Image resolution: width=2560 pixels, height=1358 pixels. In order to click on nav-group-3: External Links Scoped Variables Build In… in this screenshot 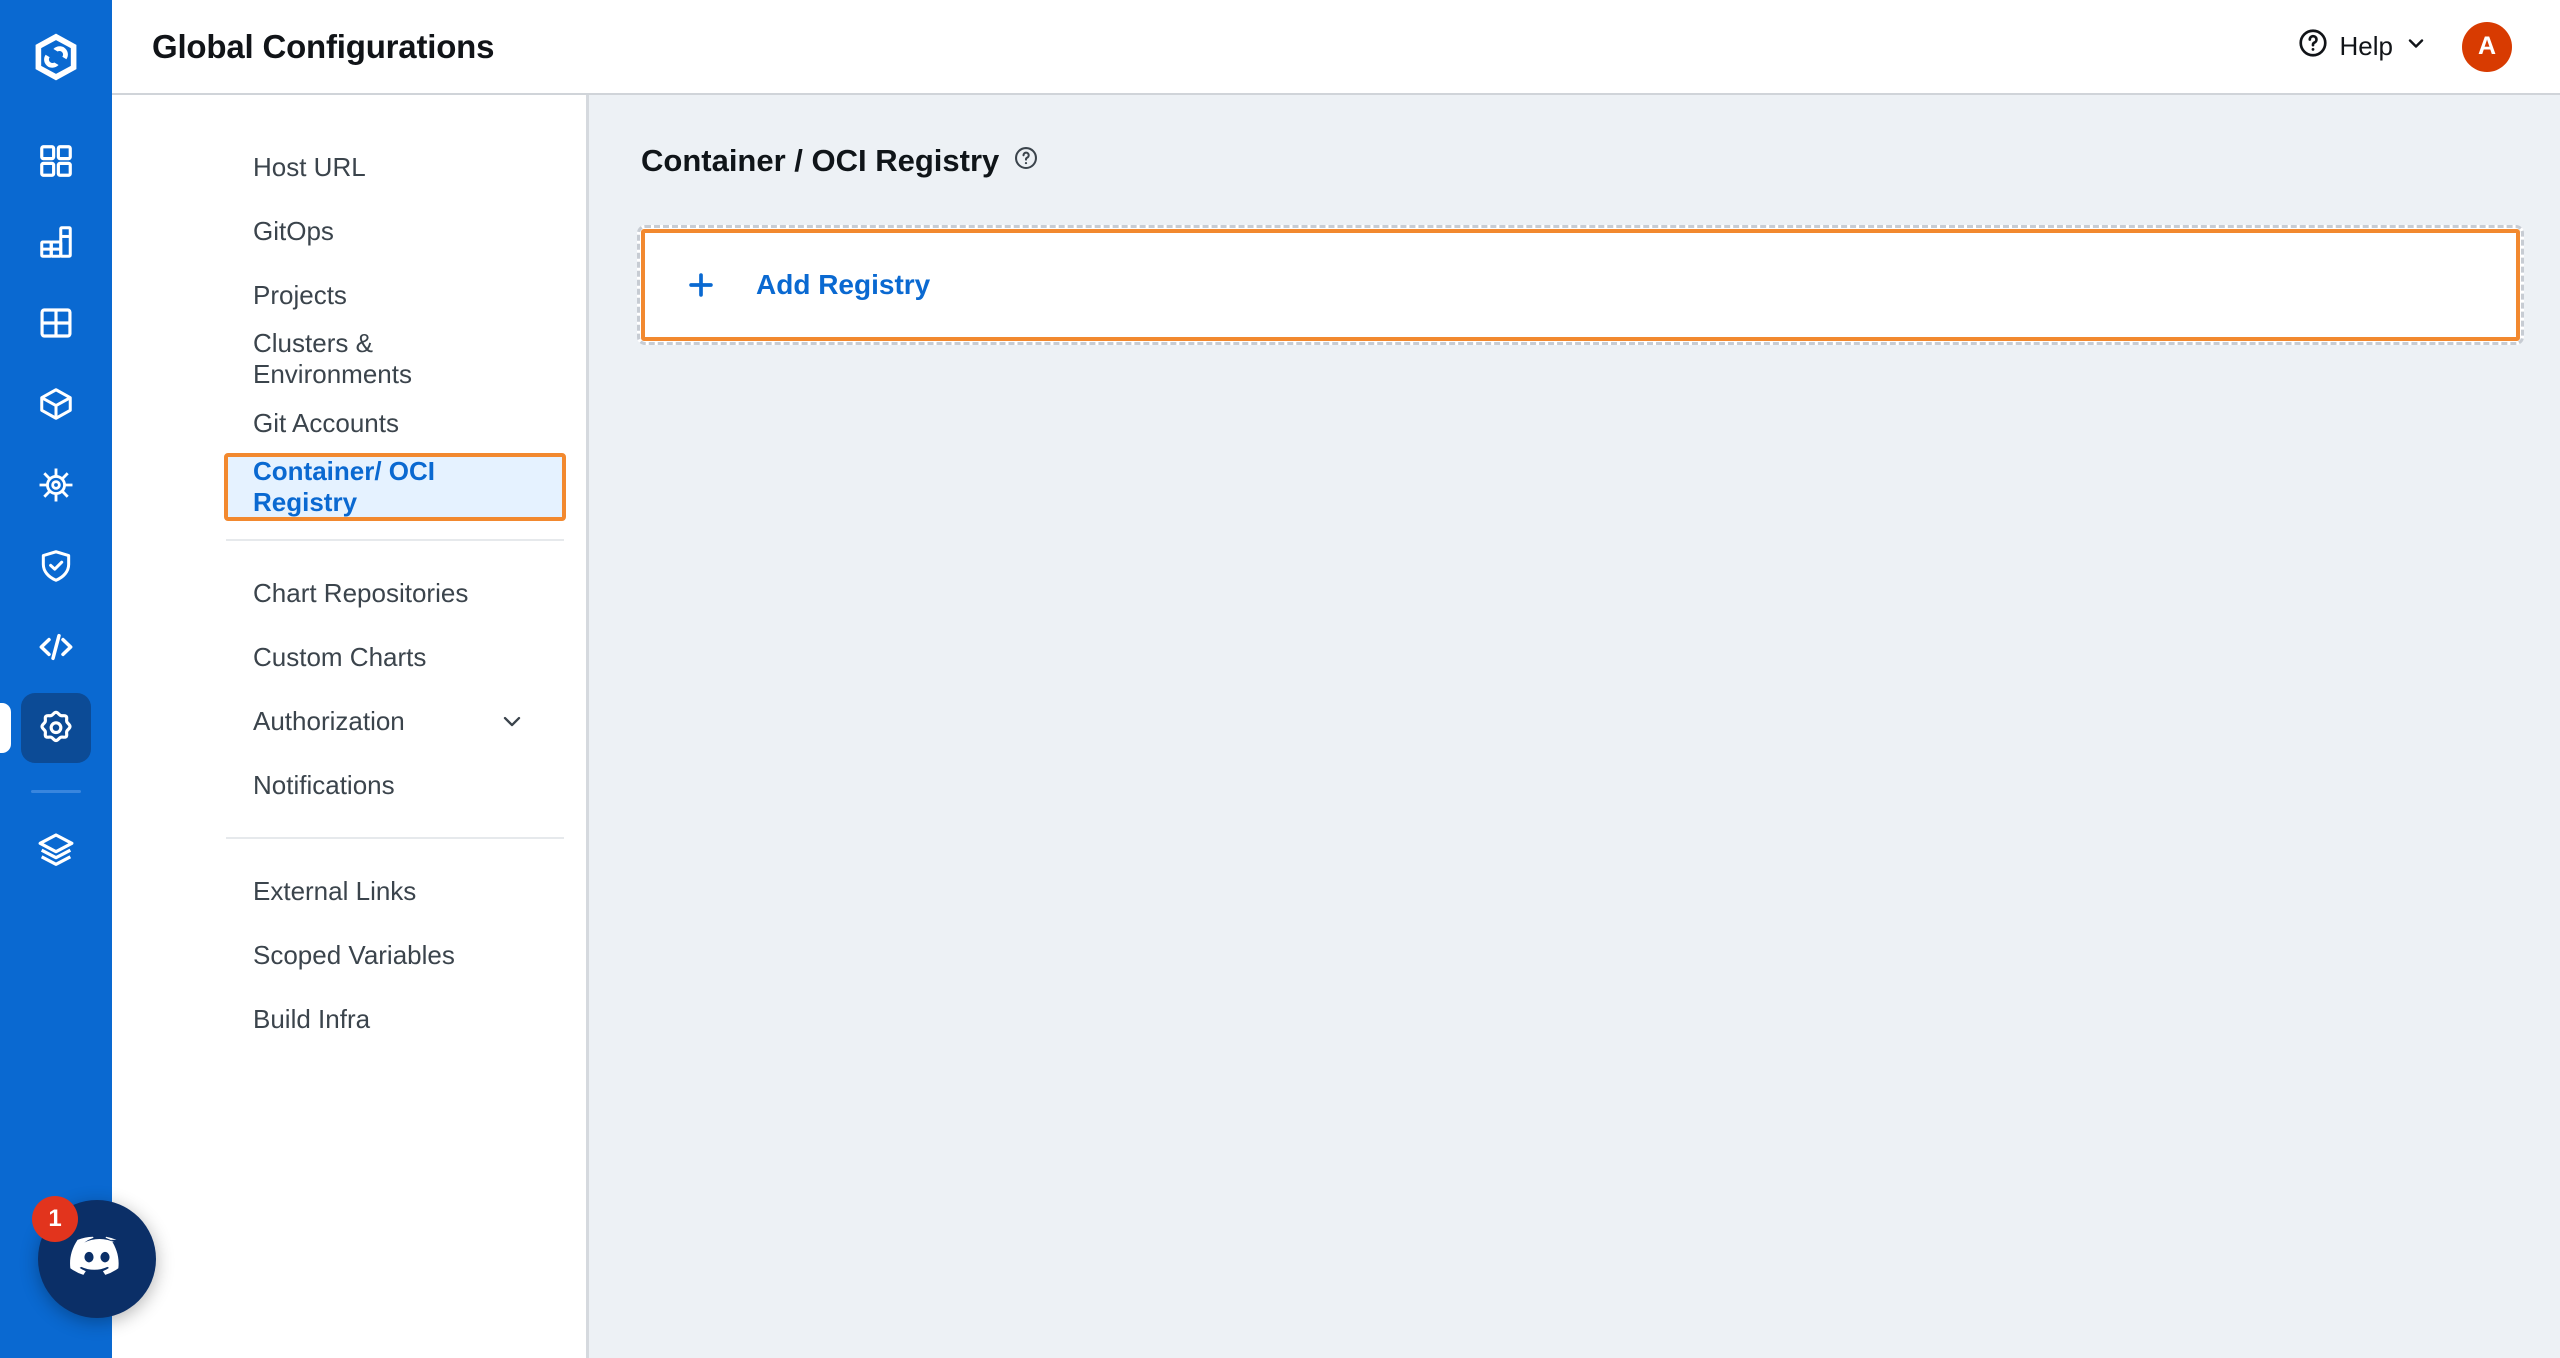, I will do `click(349, 955)`.